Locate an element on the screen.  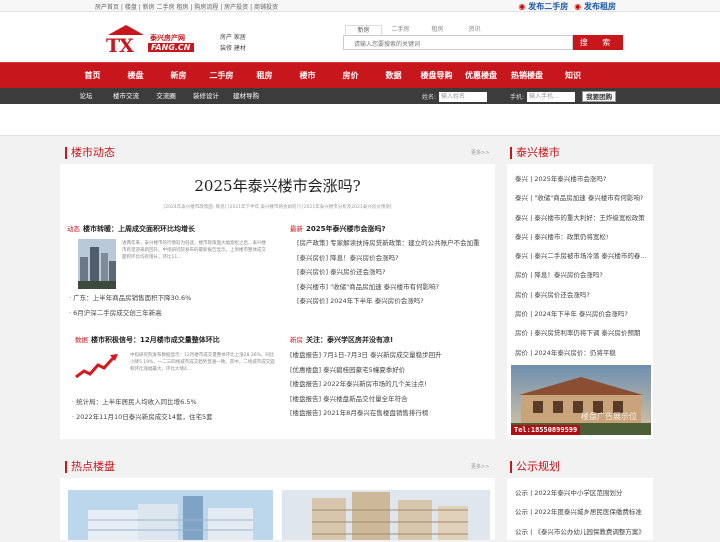
section-header-notice: 公示规划 is located at coordinates (535, 467).